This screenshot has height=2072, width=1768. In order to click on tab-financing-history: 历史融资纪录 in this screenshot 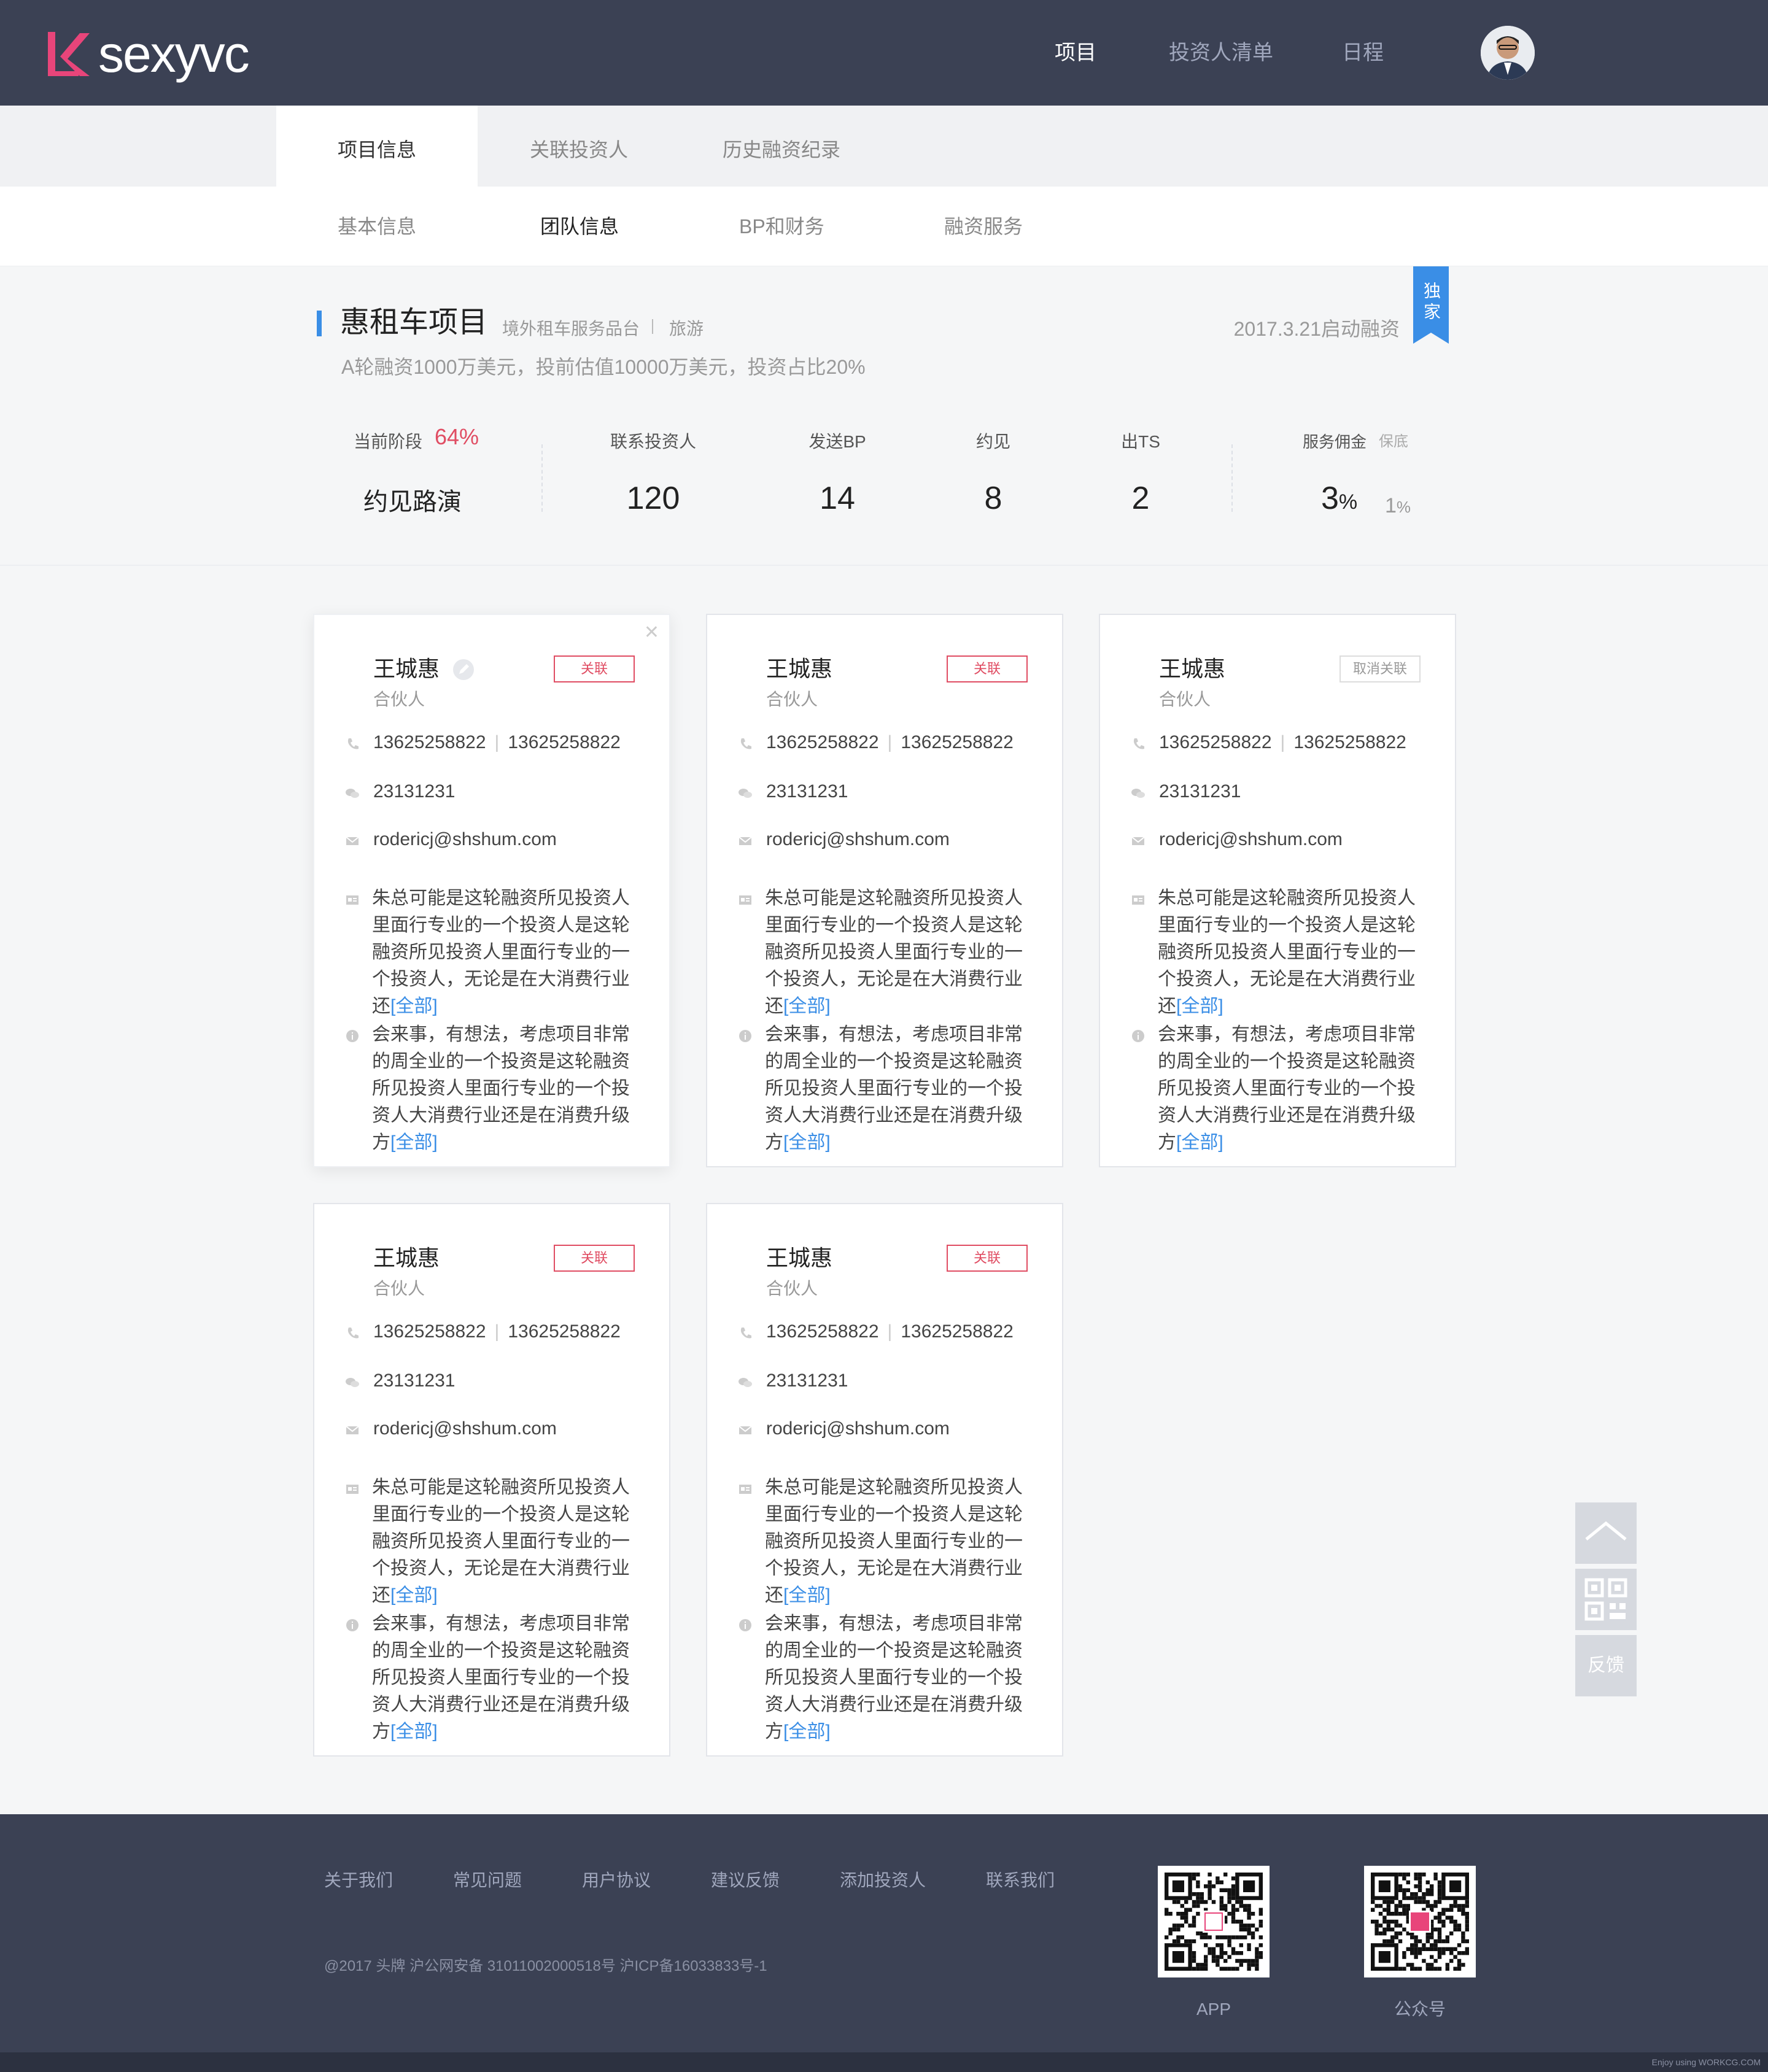, I will do `click(781, 146)`.